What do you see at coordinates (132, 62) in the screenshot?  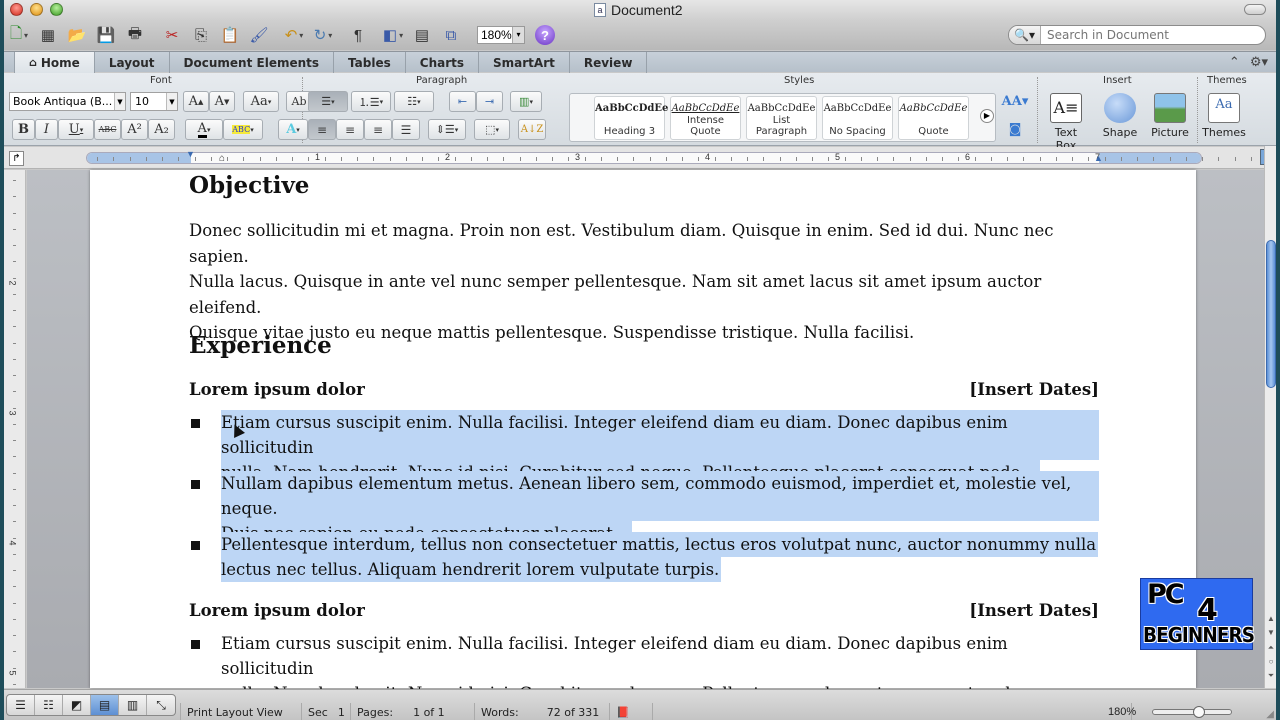 I see `tab-layout: Layout` at bounding box center [132, 62].